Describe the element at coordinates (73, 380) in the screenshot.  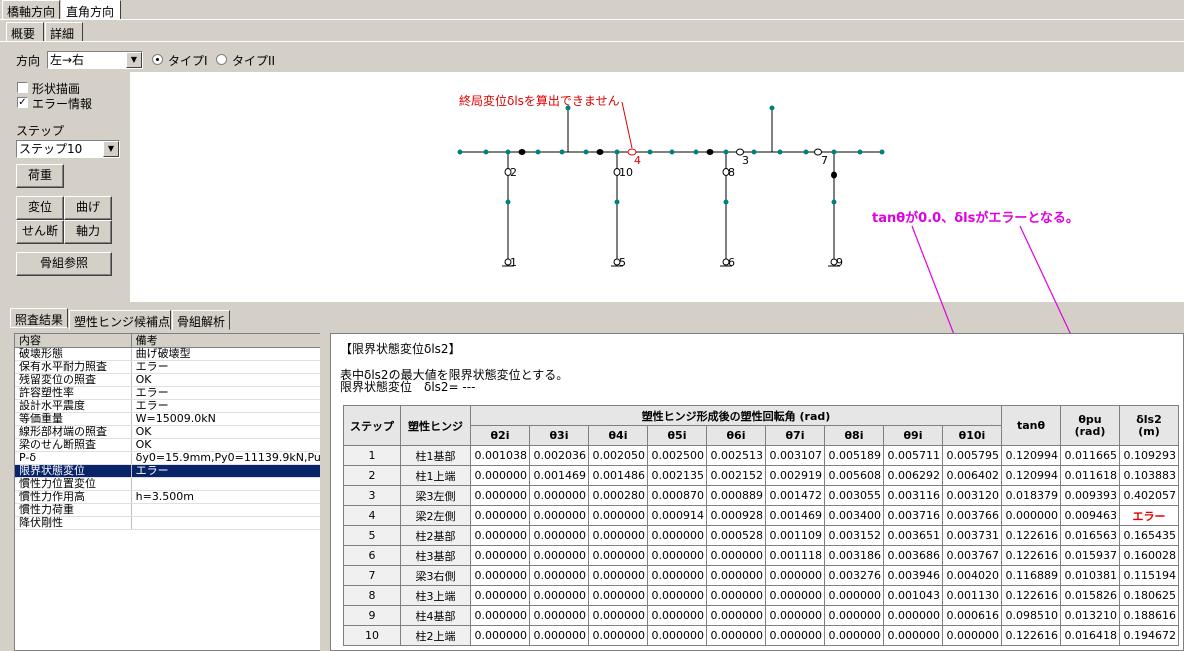
I see `list-item-content: 残留変位の照査` at that location.